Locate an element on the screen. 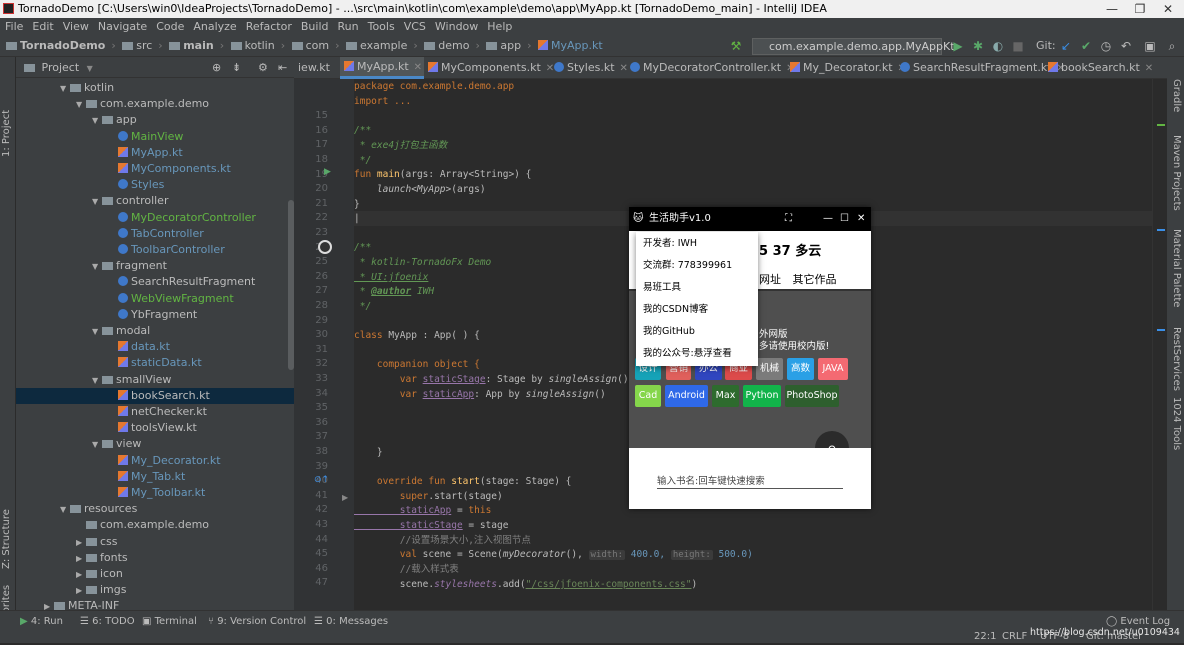 Image resolution: width=1184 pixels, height=645 pixels. tree-item-css: ▶ css is located at coordinates (67, 542).